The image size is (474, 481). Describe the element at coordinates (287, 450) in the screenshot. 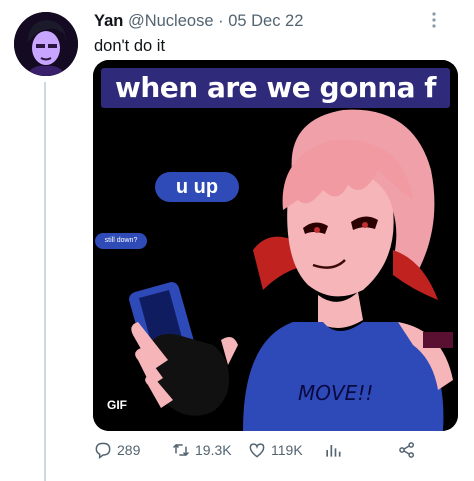

I see `like-count: 119K` at that location.